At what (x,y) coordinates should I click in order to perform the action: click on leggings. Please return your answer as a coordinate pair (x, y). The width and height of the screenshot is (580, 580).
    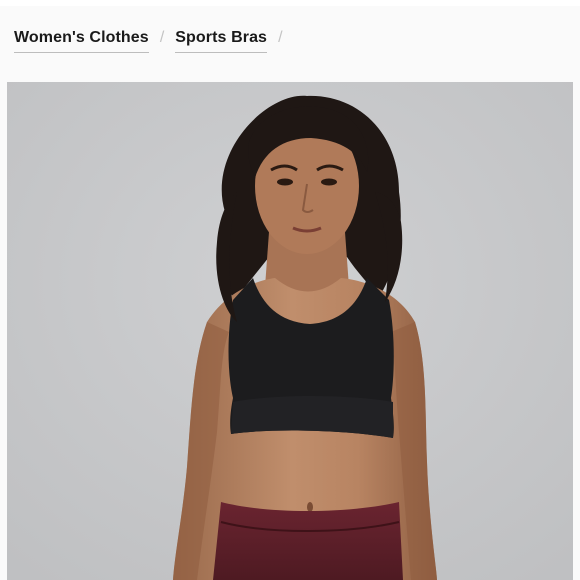
    Looking at the image, I should click on (308, 541).